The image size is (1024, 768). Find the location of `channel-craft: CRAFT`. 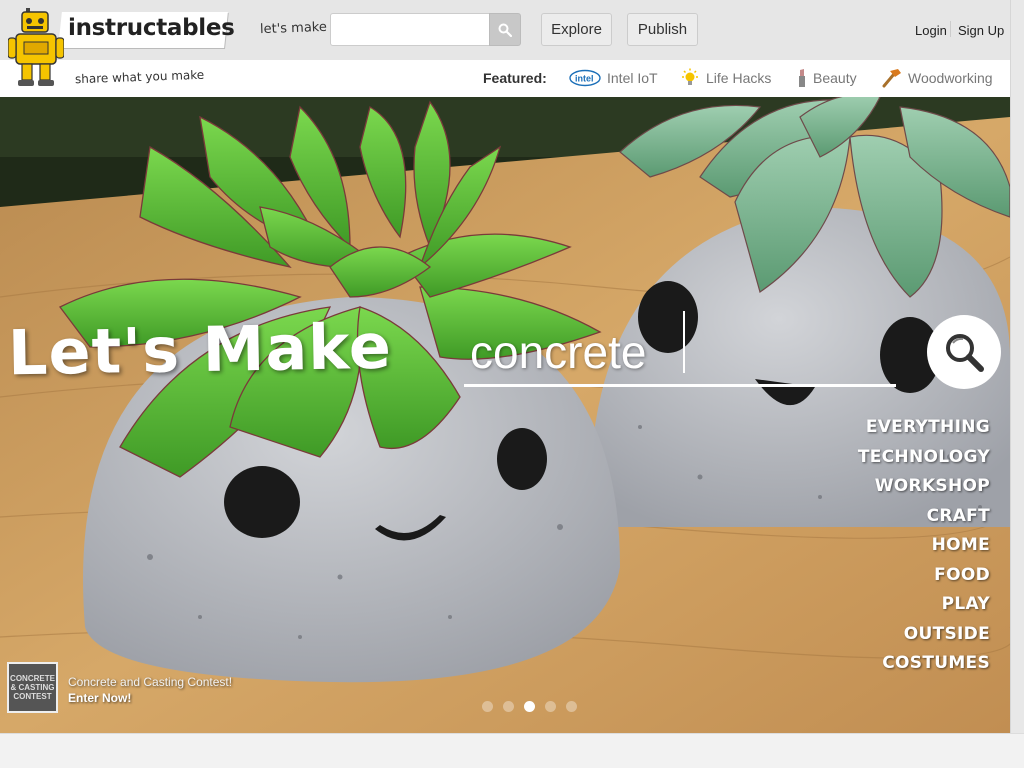

channel-craft: CRAFT is located at coordinates (958, 517).